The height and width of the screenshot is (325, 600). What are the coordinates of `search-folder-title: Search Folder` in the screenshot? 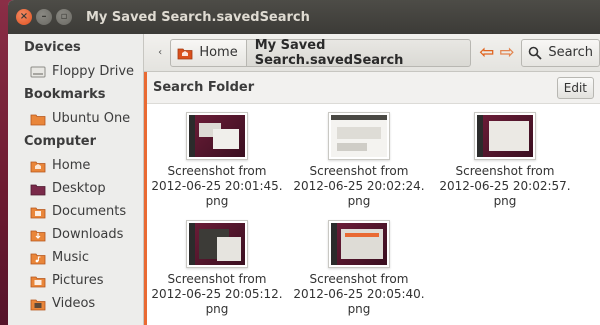 It's located at (204, 87).